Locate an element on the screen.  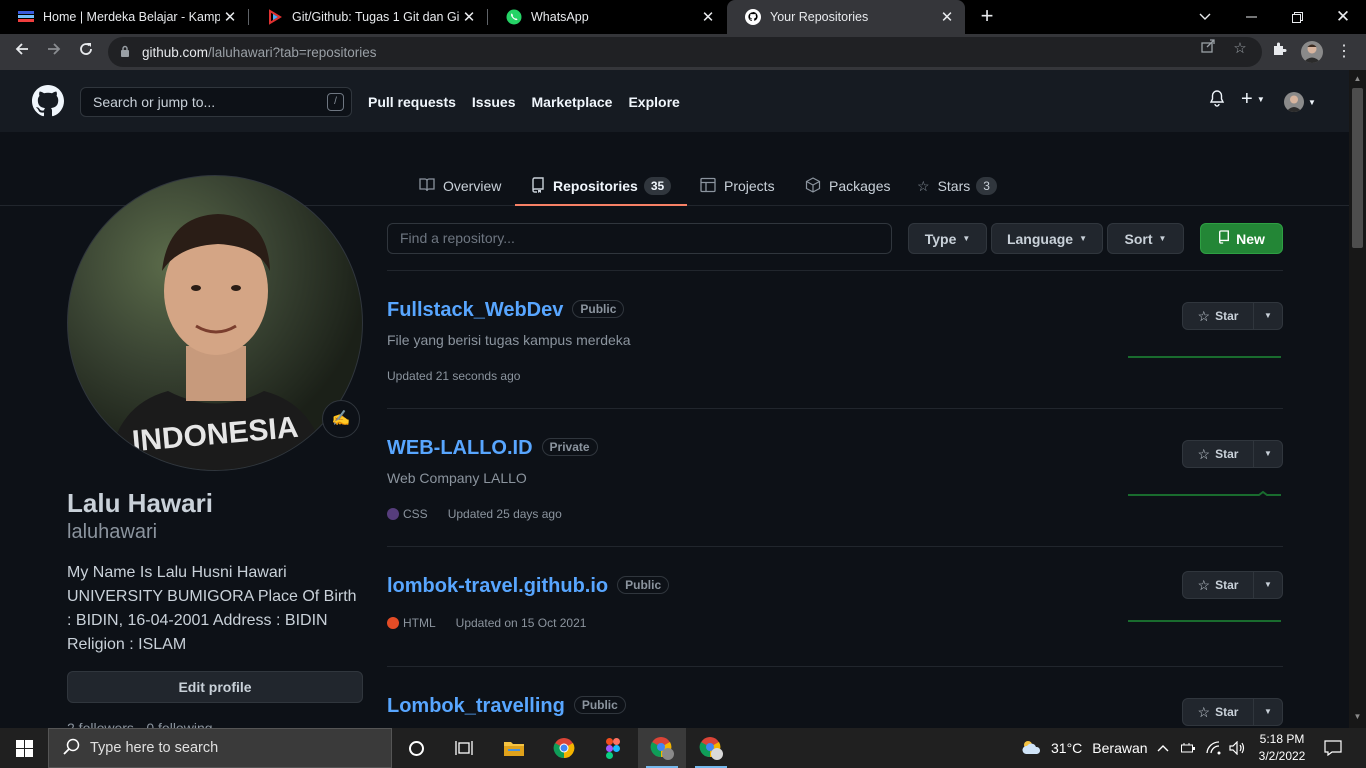
repo-name-link: WEB-LALLO.ID is located at coordinates (460, 448).